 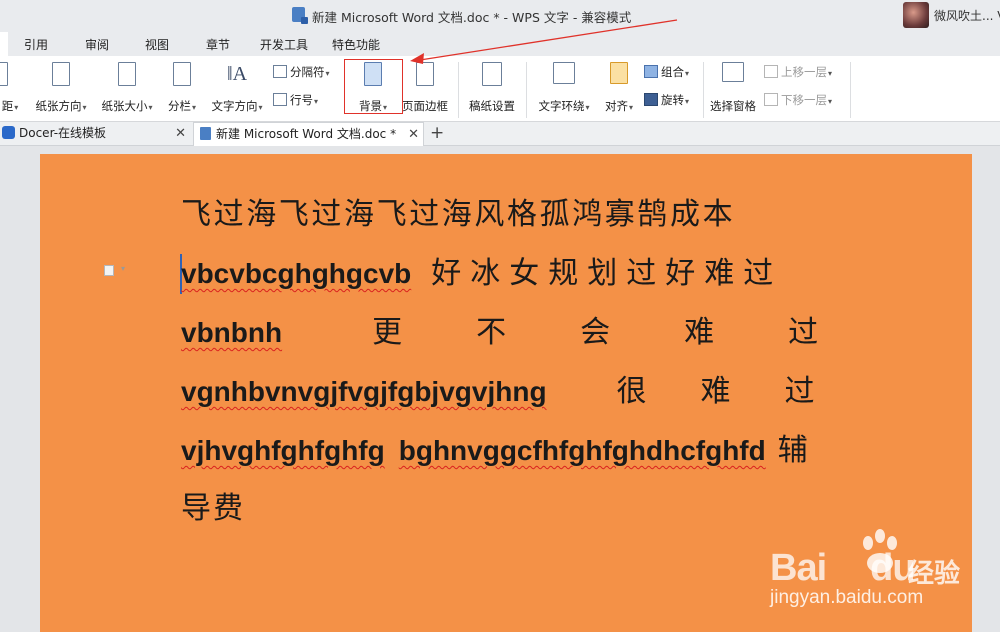 I want to click on send-backward-button: 下移一层▾, so click(x=798, y=100).